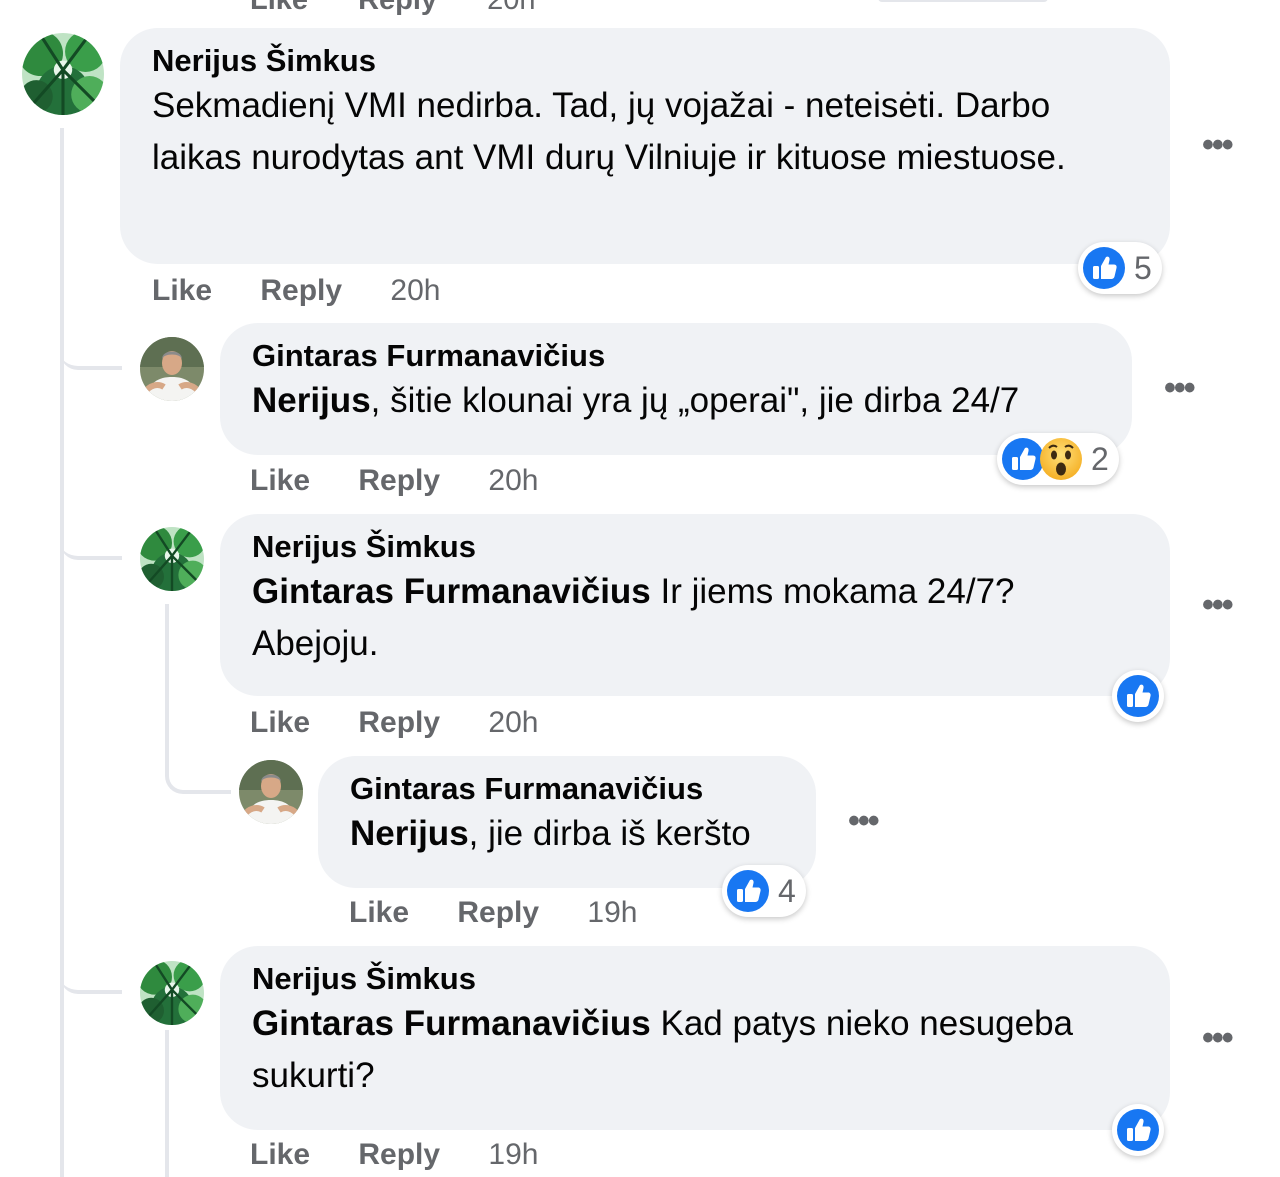  Describe the element at coordinates (279, 8) in the screenshot. I see `previous-like-link: Like` at that location.